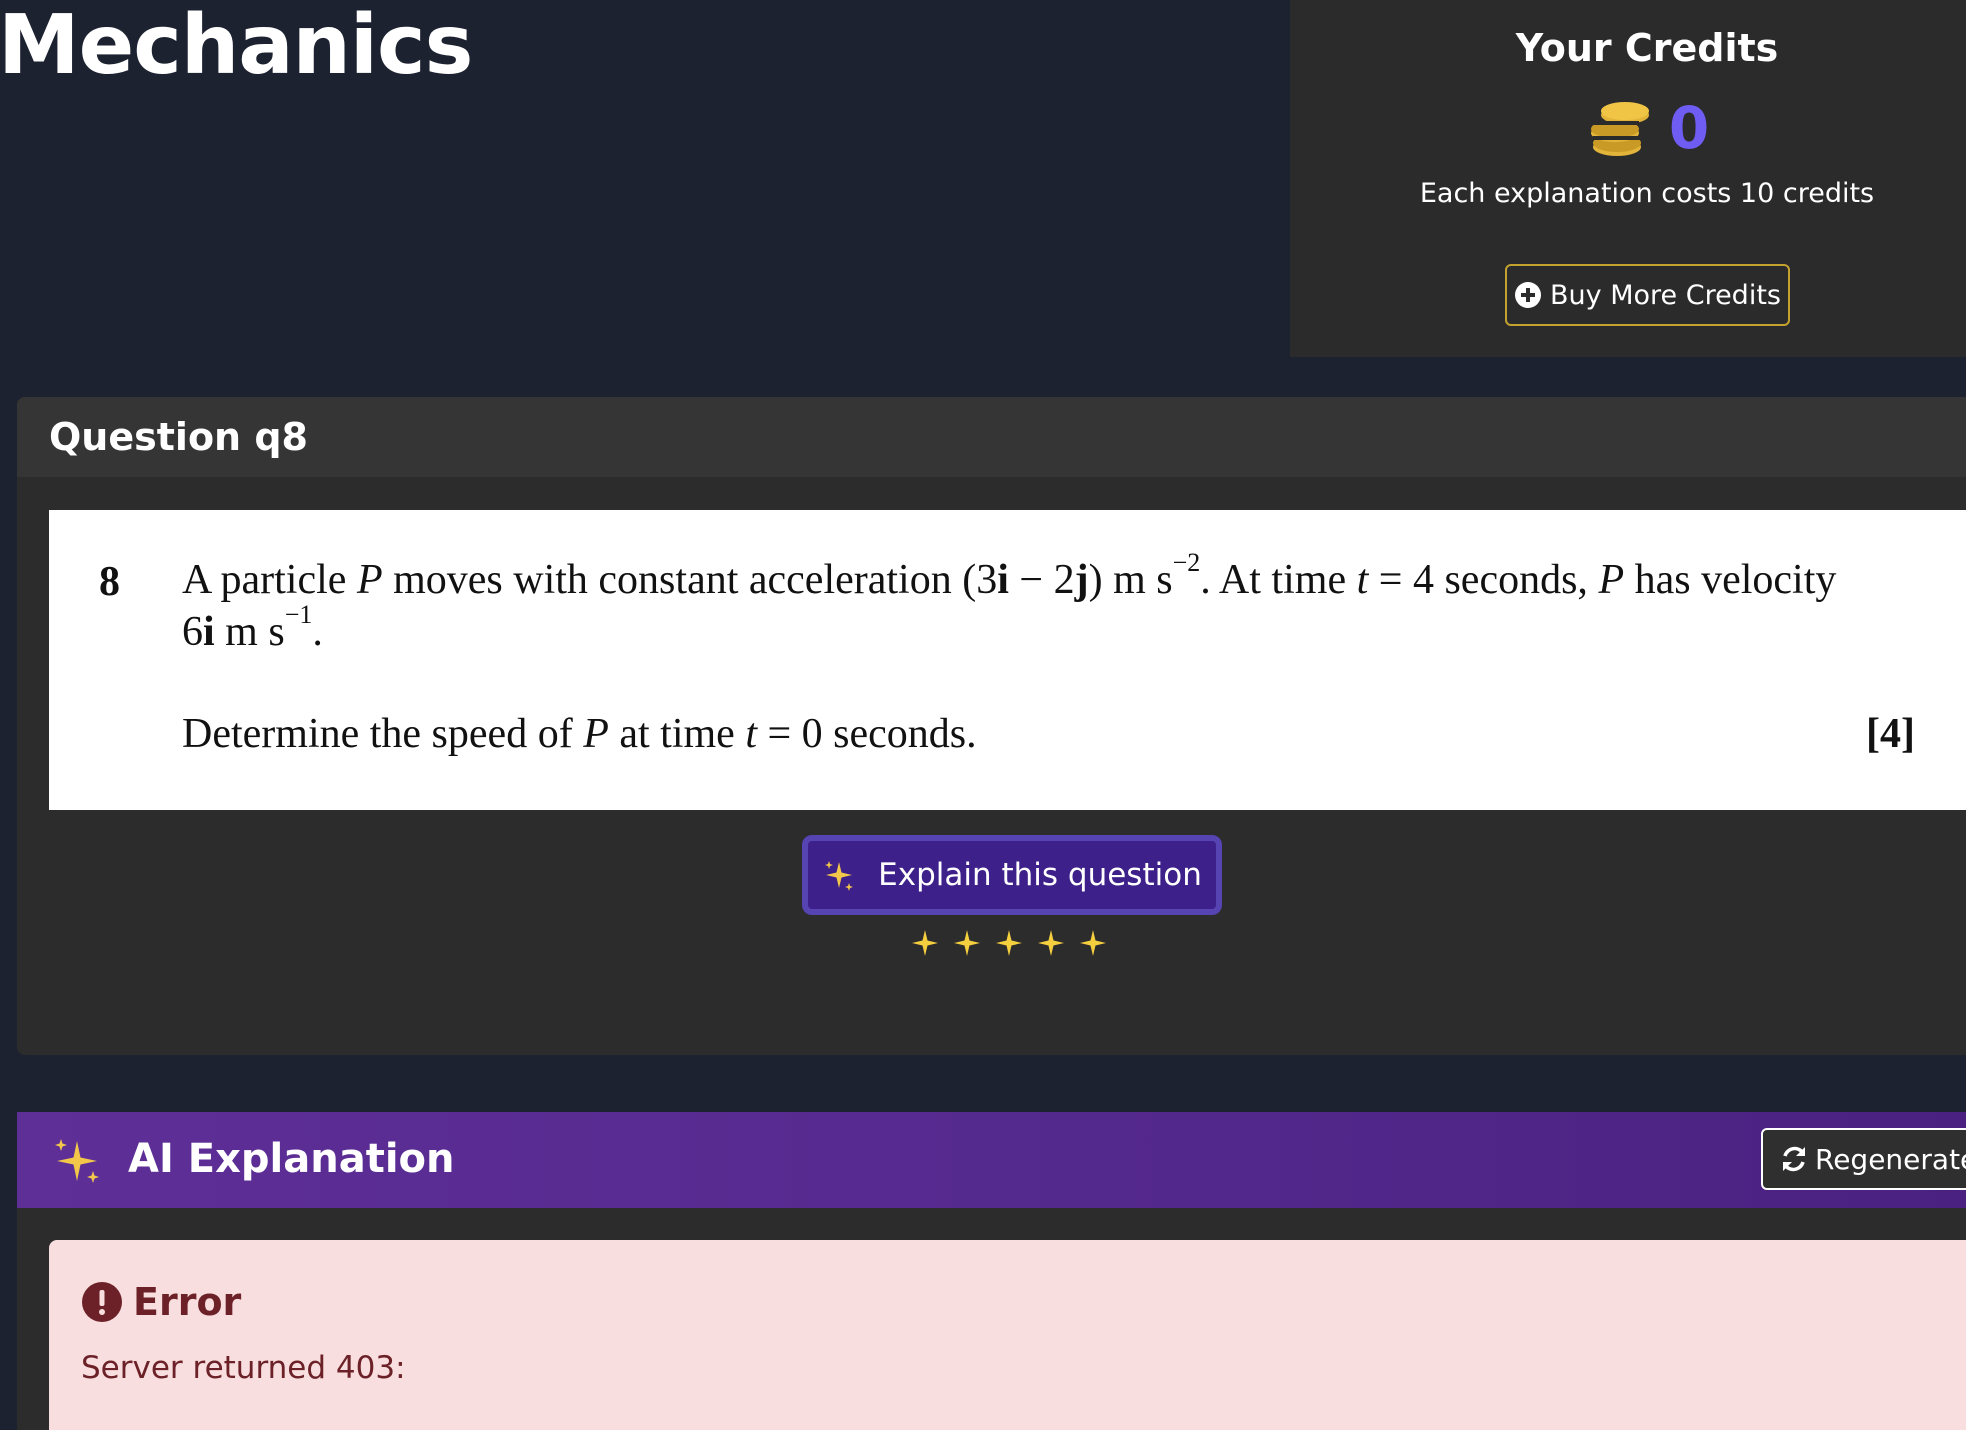 The width and height of the screenshot is (1966, 1430). I want to click on error-message: Server returned 403:, so click(243, 1368).